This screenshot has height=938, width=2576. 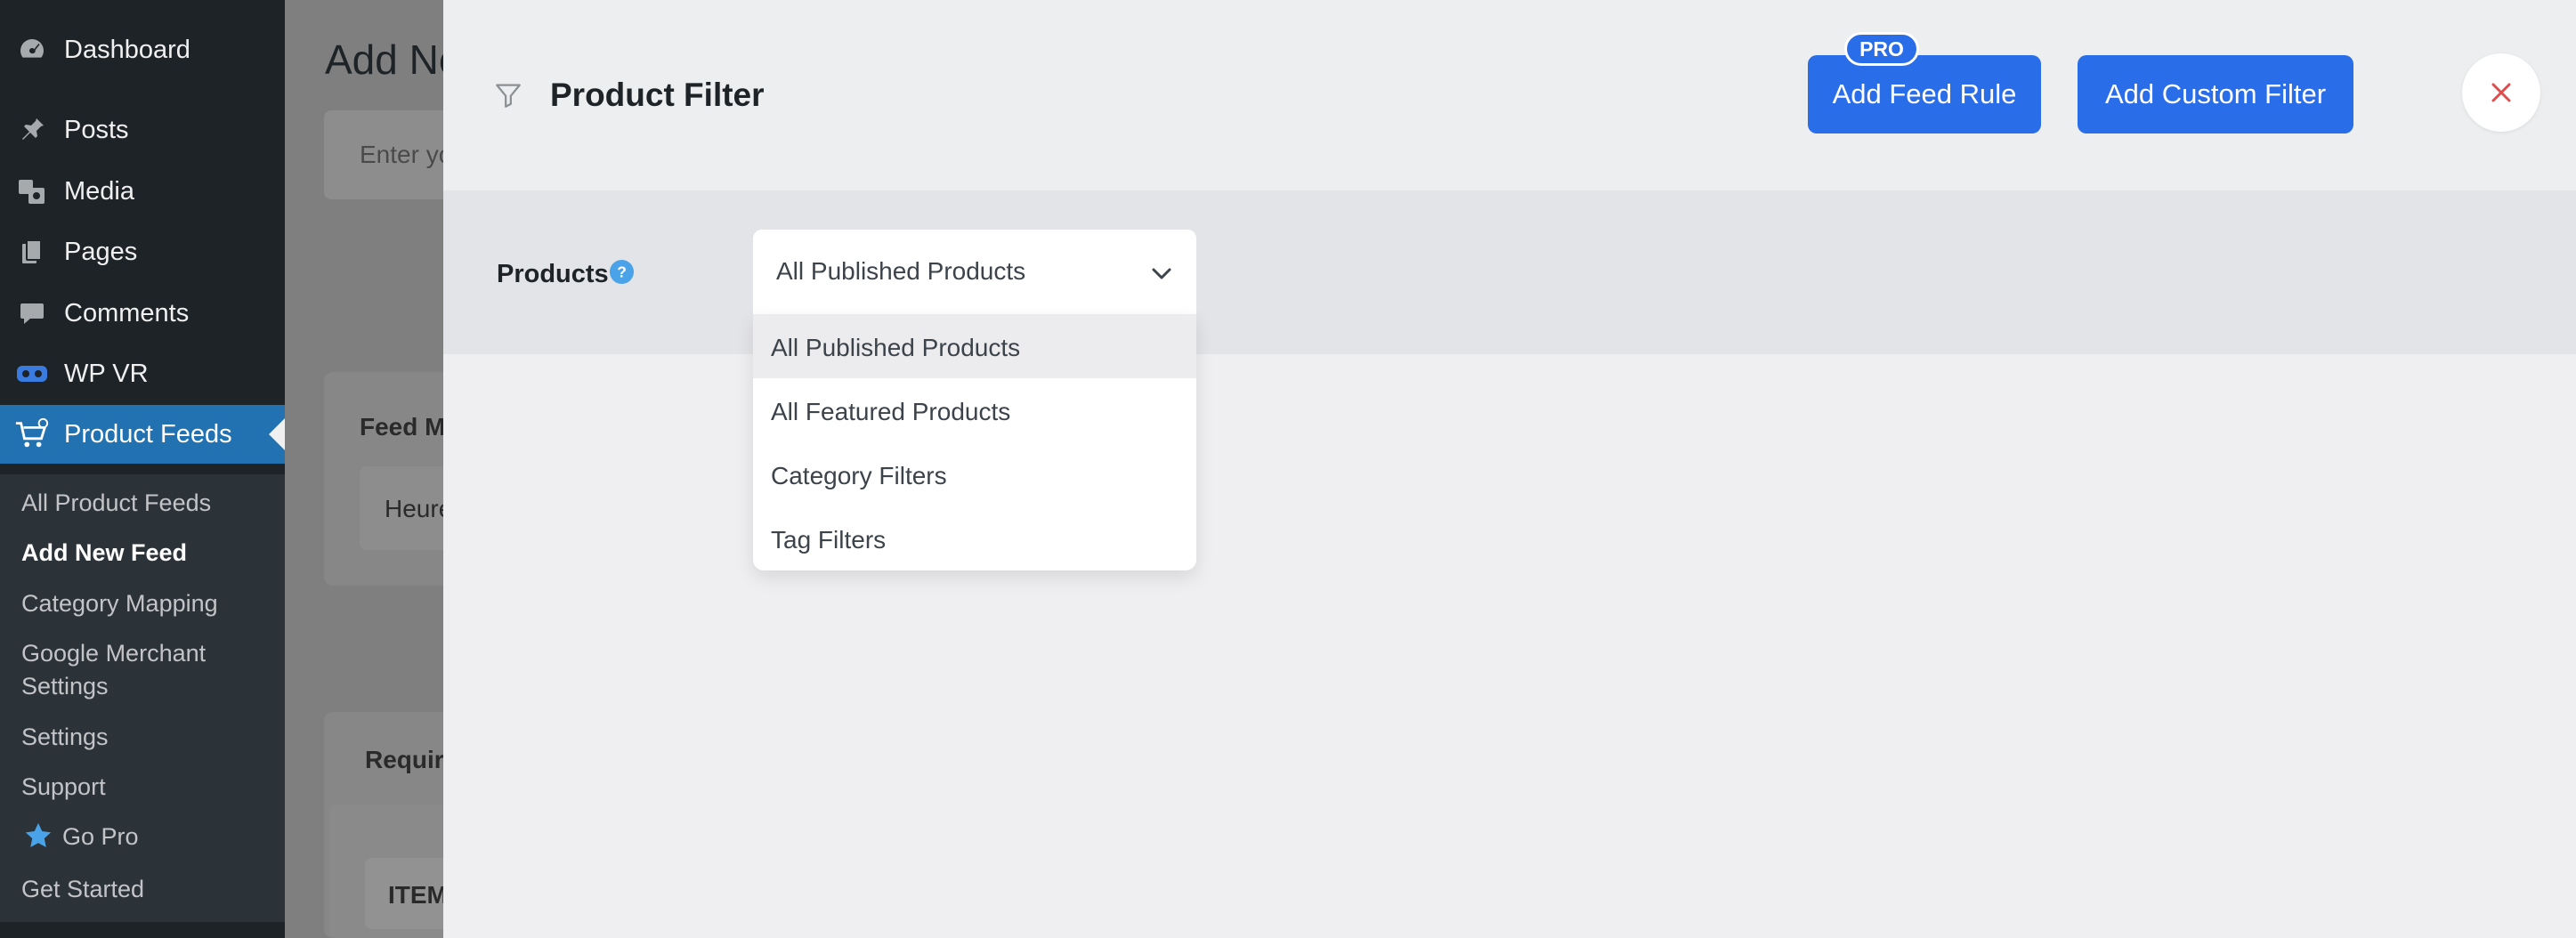 What do you see at coordinates (143, 251) in the screenshot?
I see `sidebar-item-pages: Pages` at bounding box center [143, 251].